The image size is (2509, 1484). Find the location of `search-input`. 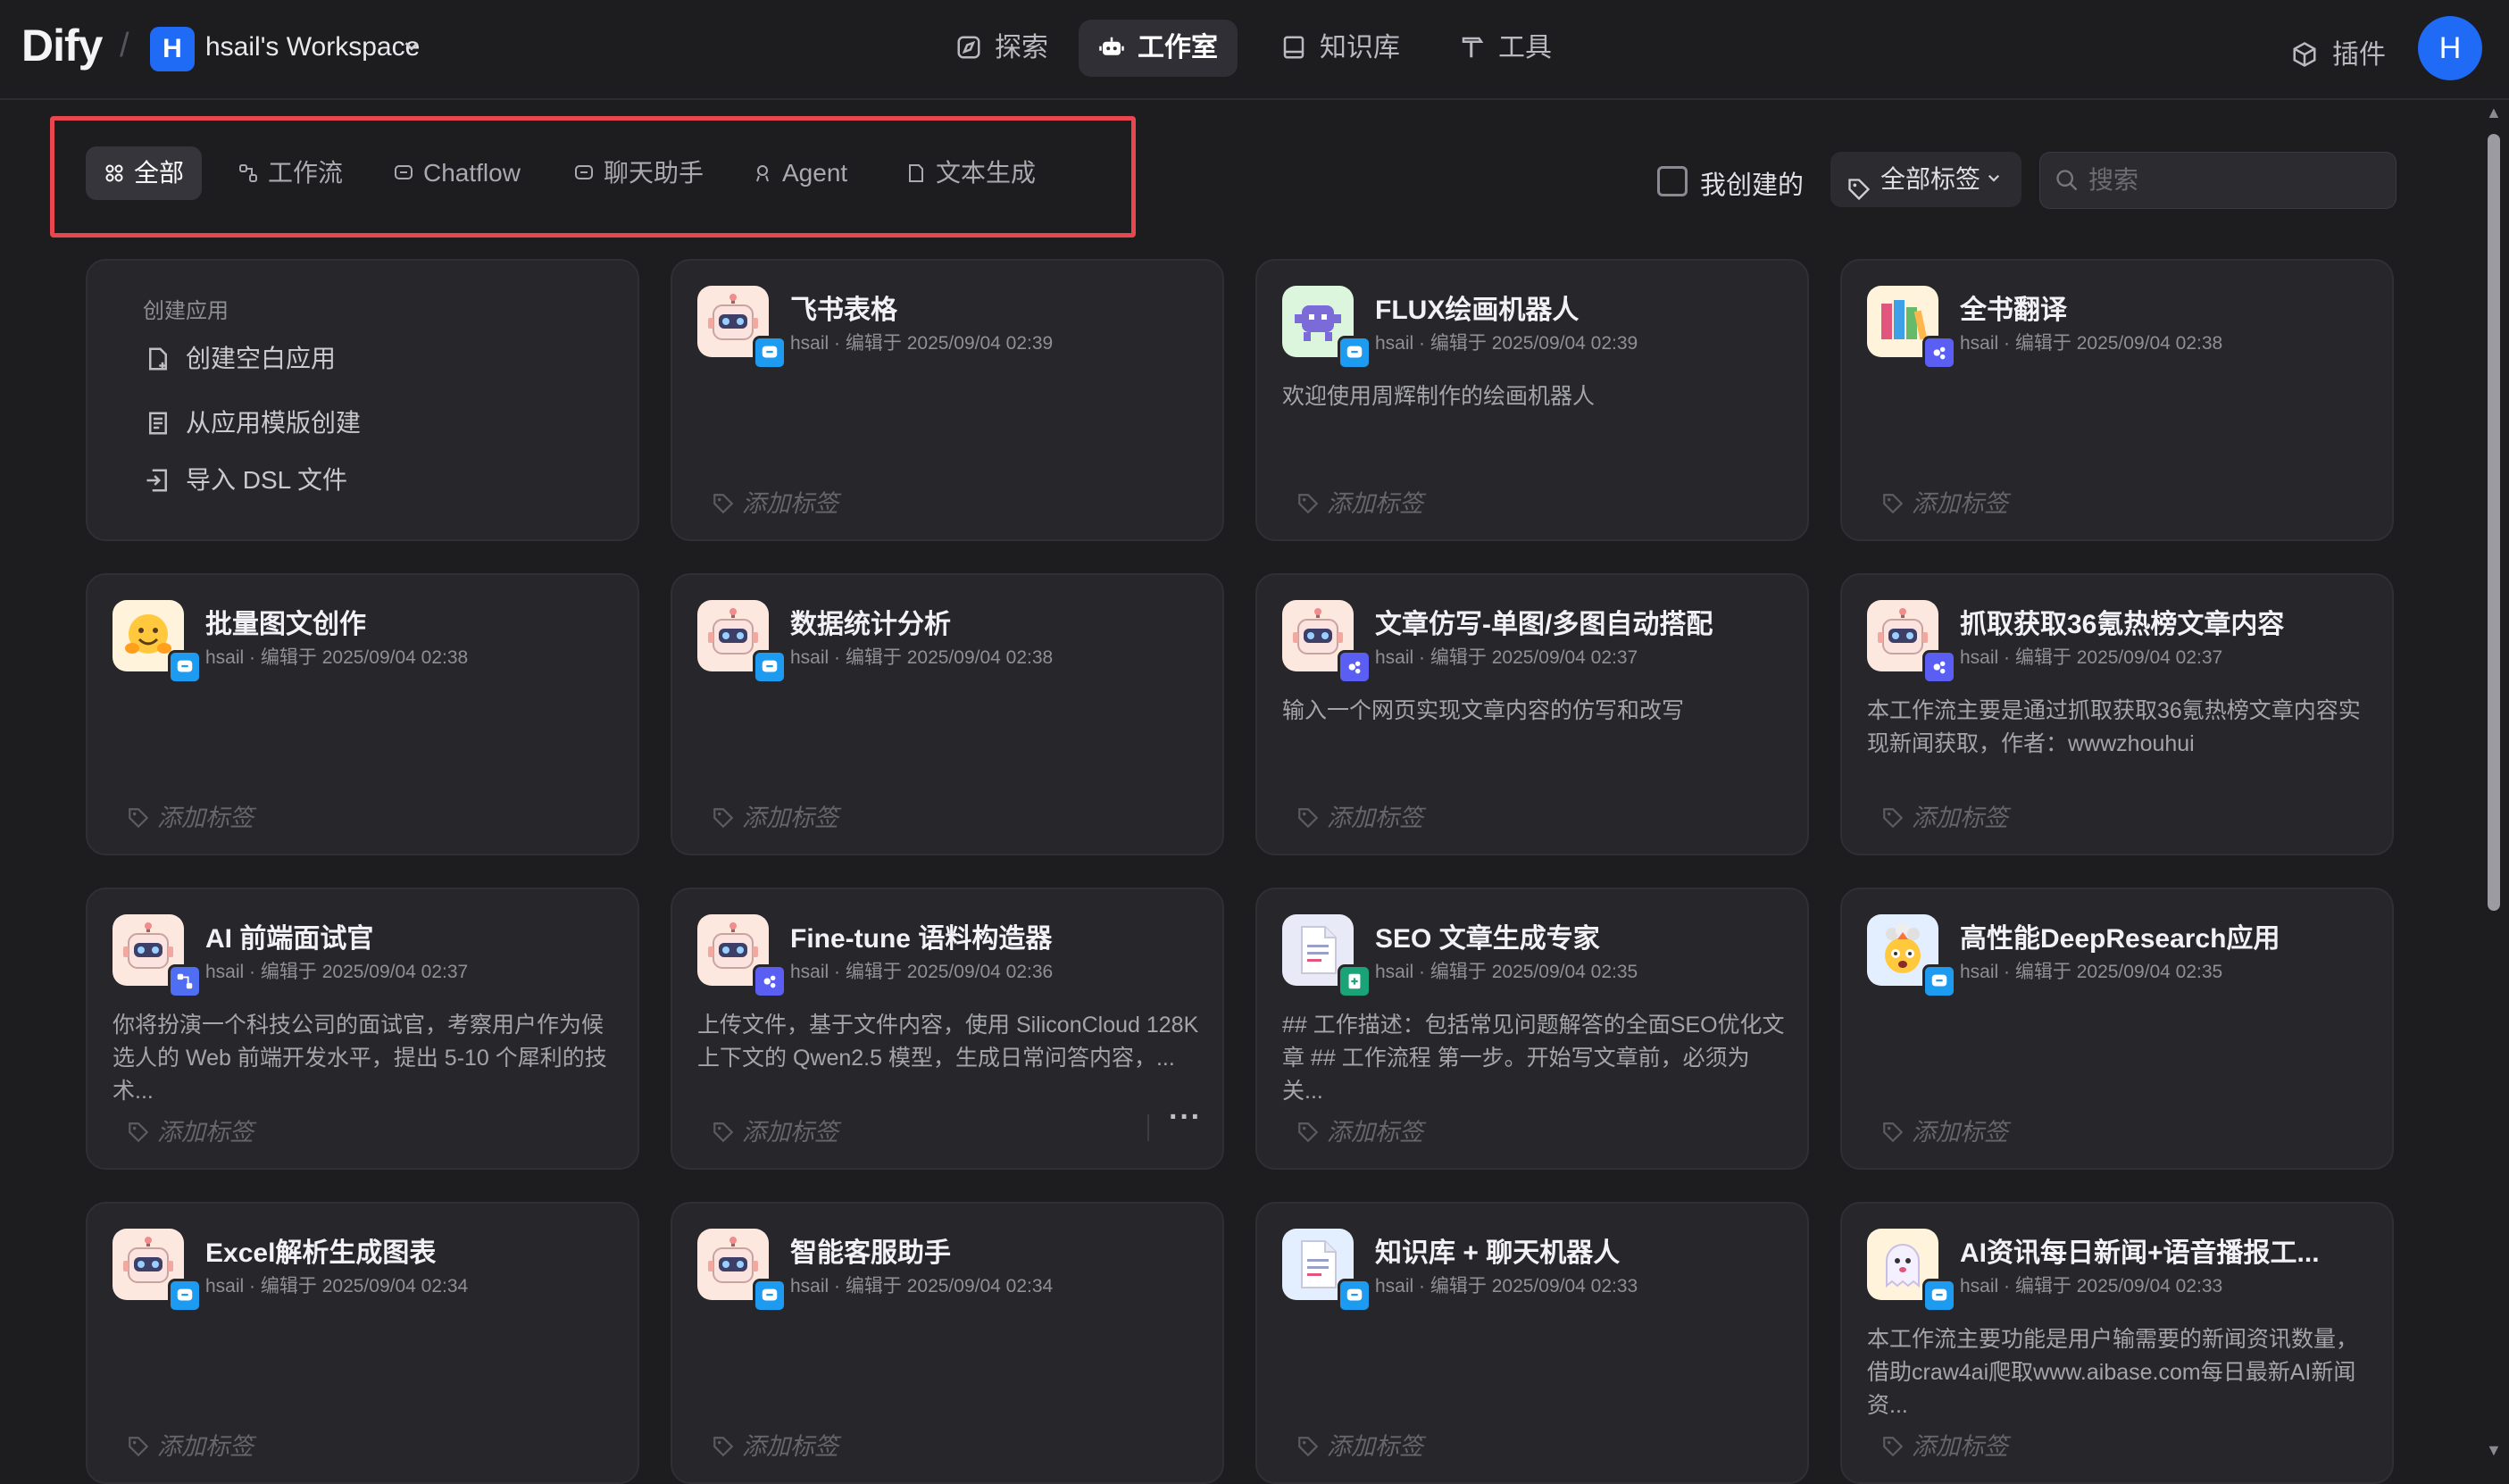

search-input is located at coordinates (2232, 180).